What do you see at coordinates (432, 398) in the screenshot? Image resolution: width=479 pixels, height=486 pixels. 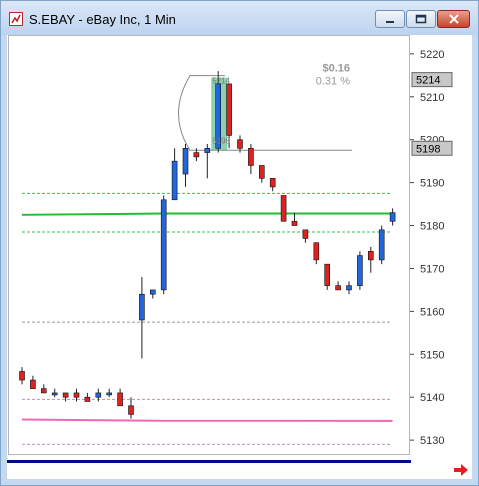 I see `y-tick-label: 5140` at bounding box center [432, 398].